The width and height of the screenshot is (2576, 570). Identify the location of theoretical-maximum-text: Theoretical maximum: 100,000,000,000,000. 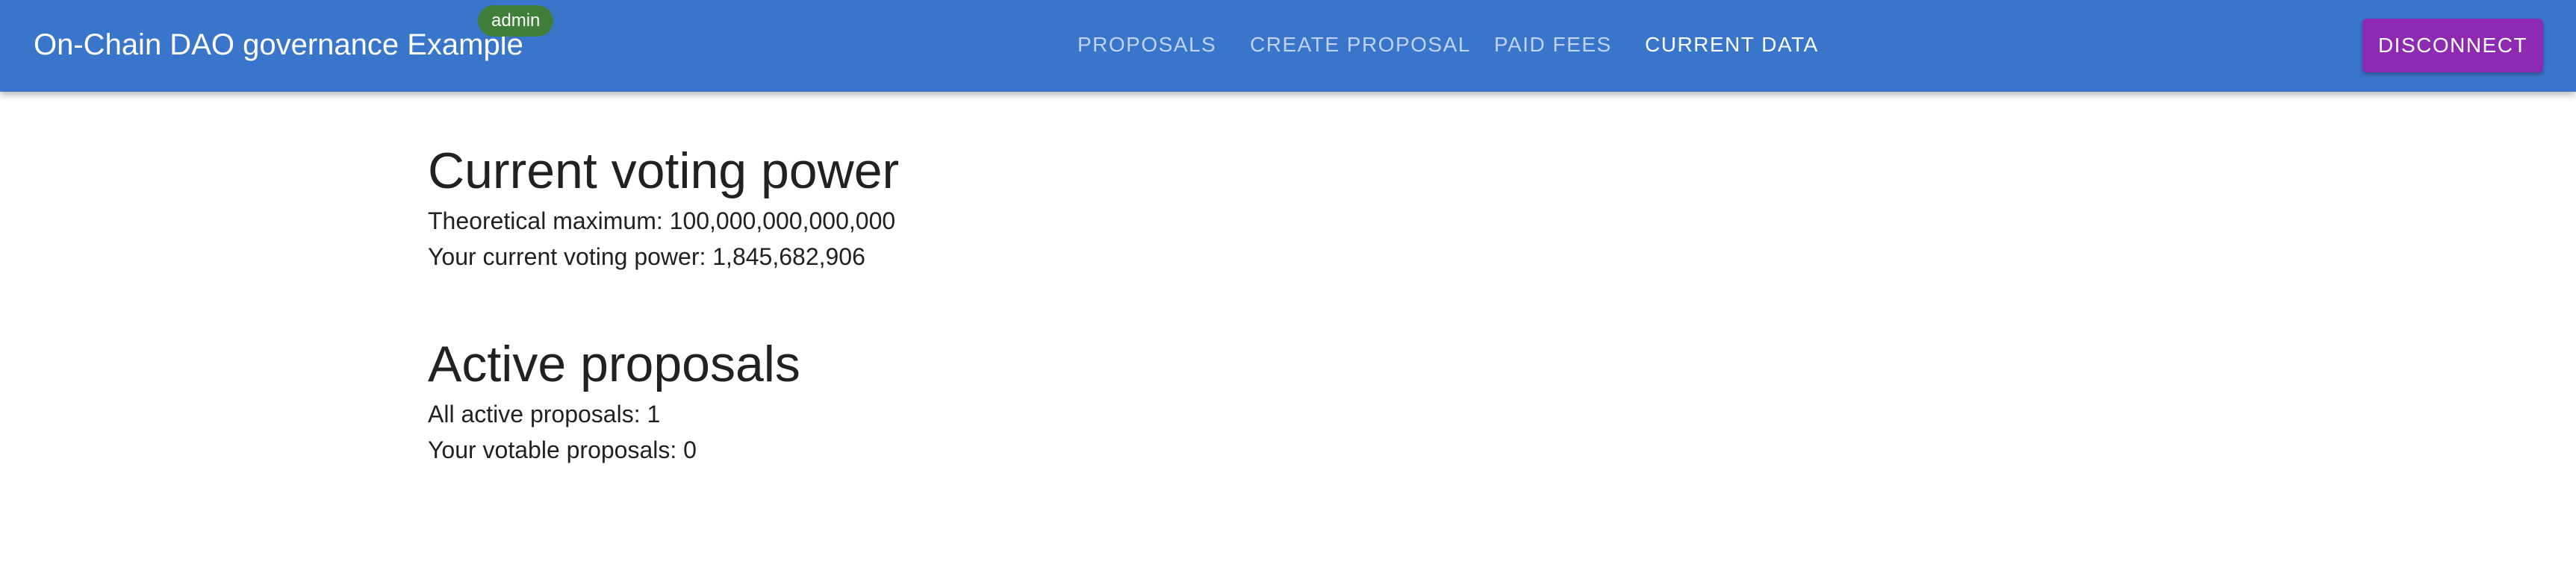
(662, 220).